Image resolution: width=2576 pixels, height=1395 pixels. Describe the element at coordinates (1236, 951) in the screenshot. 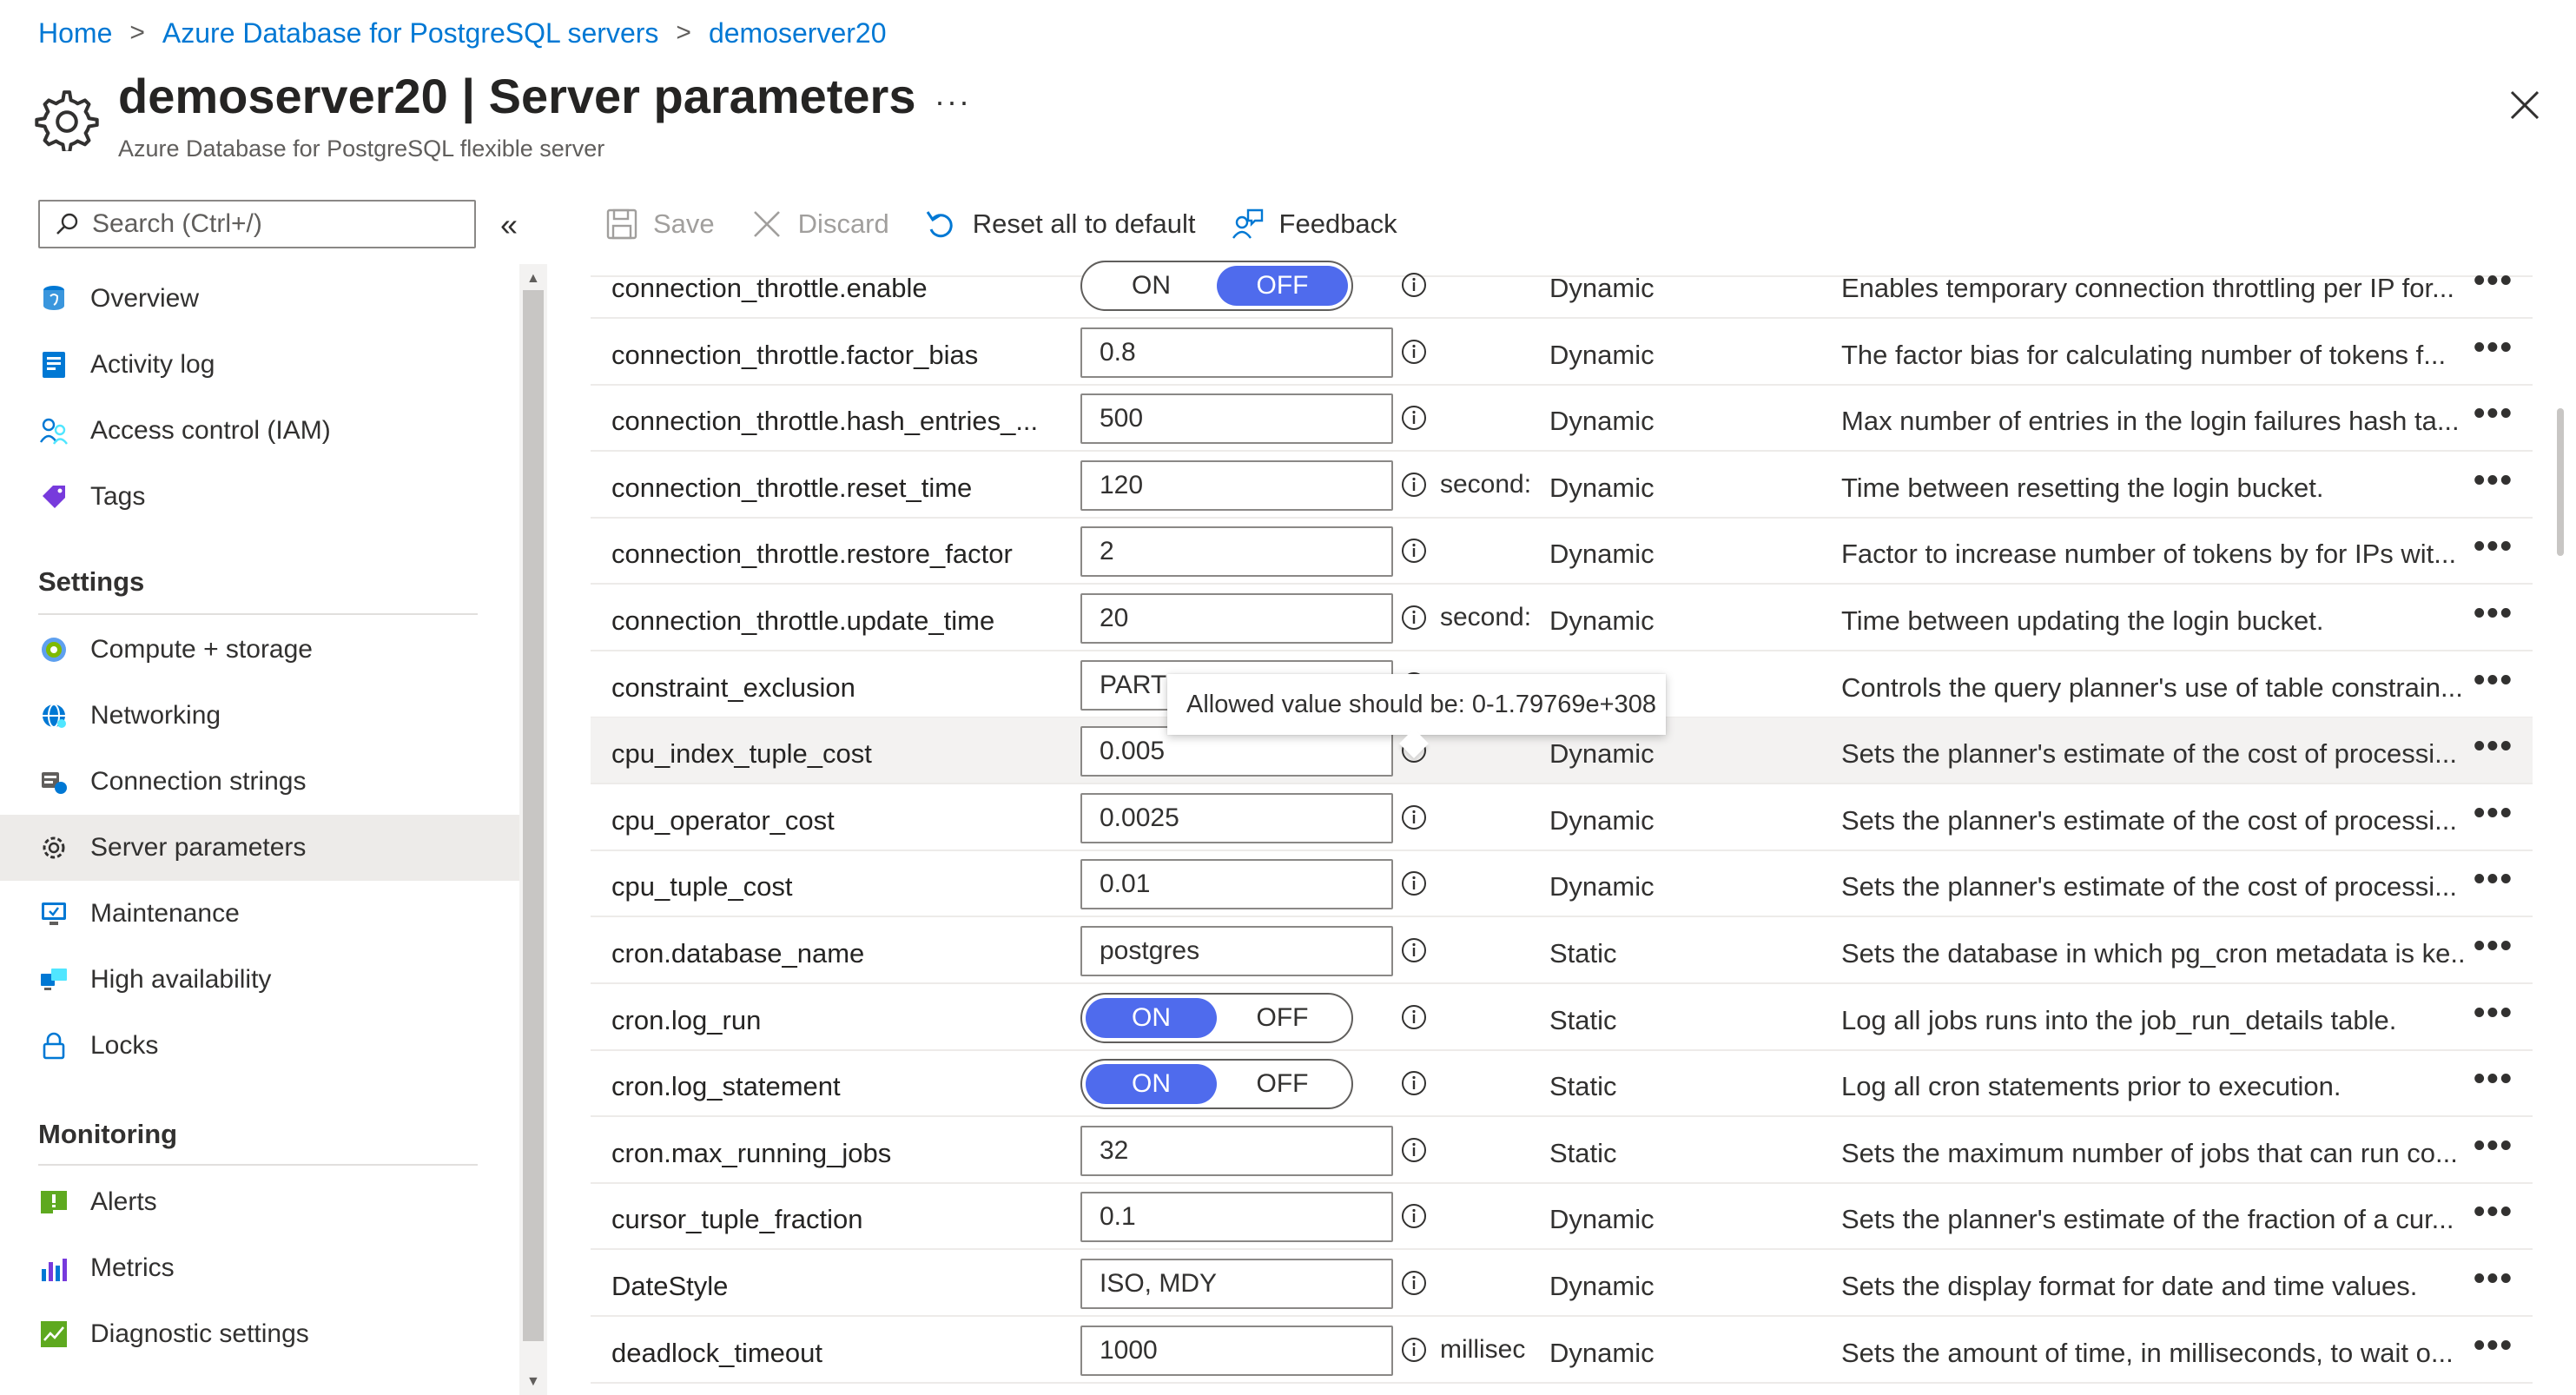

I see `parameter-value-input: postgres` at that location.